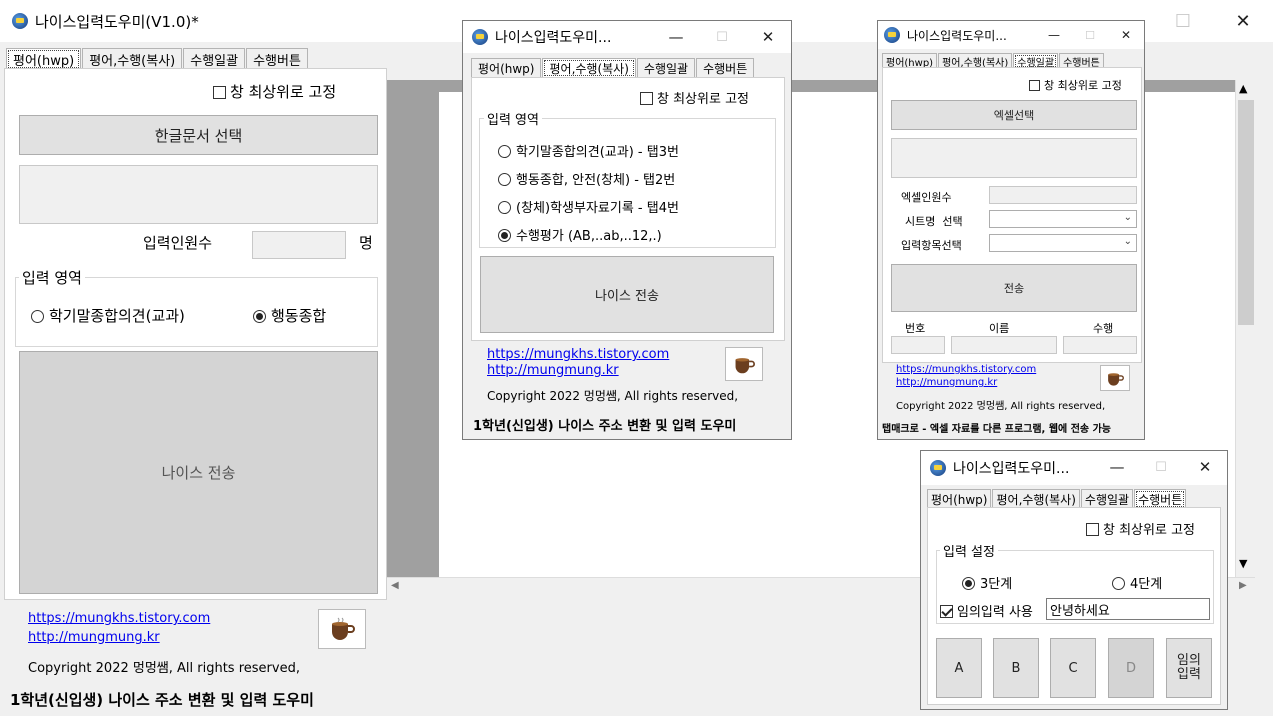  Describe the element at coordinates (513, 118) in the screenshot. I see `win2-input-area-title: 입력 영역` at that location.